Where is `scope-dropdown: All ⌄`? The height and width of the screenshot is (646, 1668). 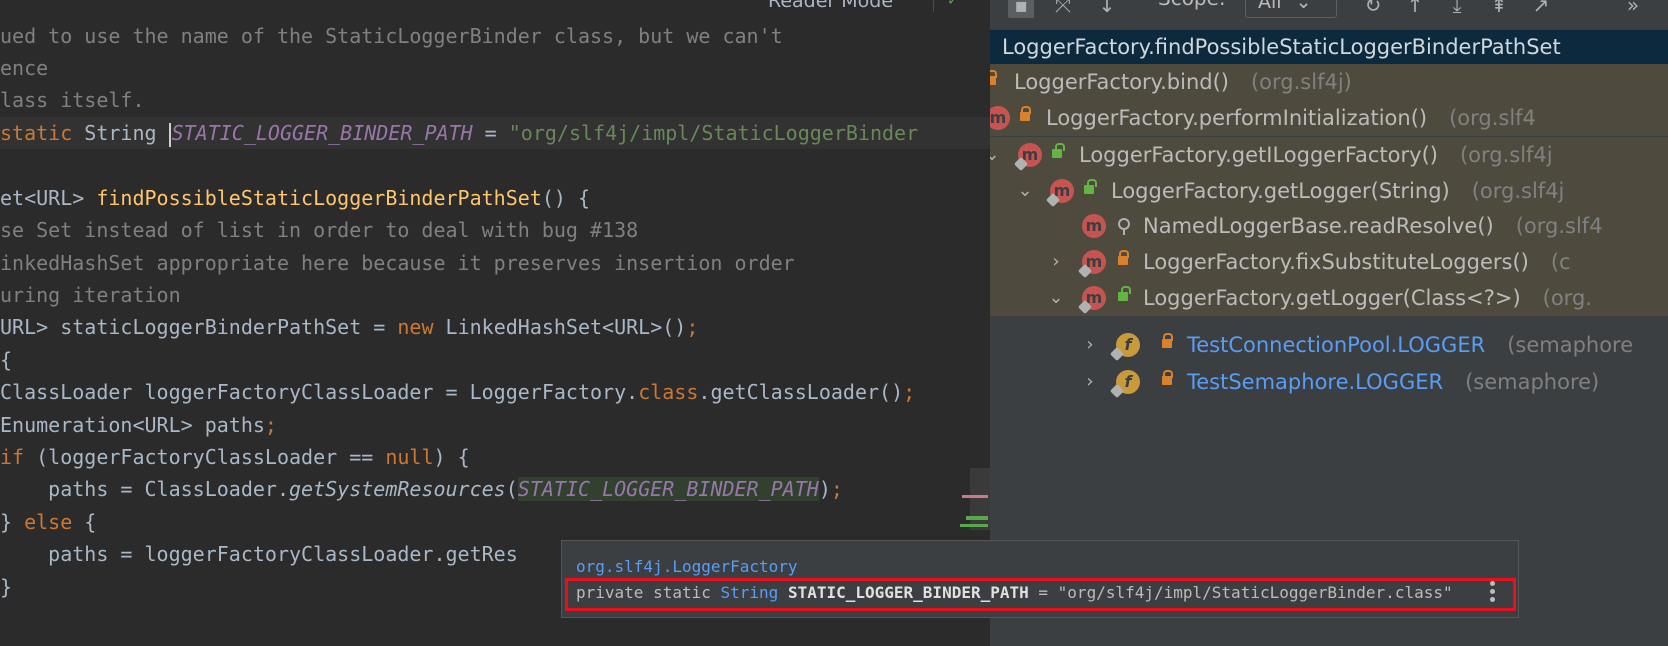 scope-dropdown: All ⌄ is located at coordinates (1291, 9).